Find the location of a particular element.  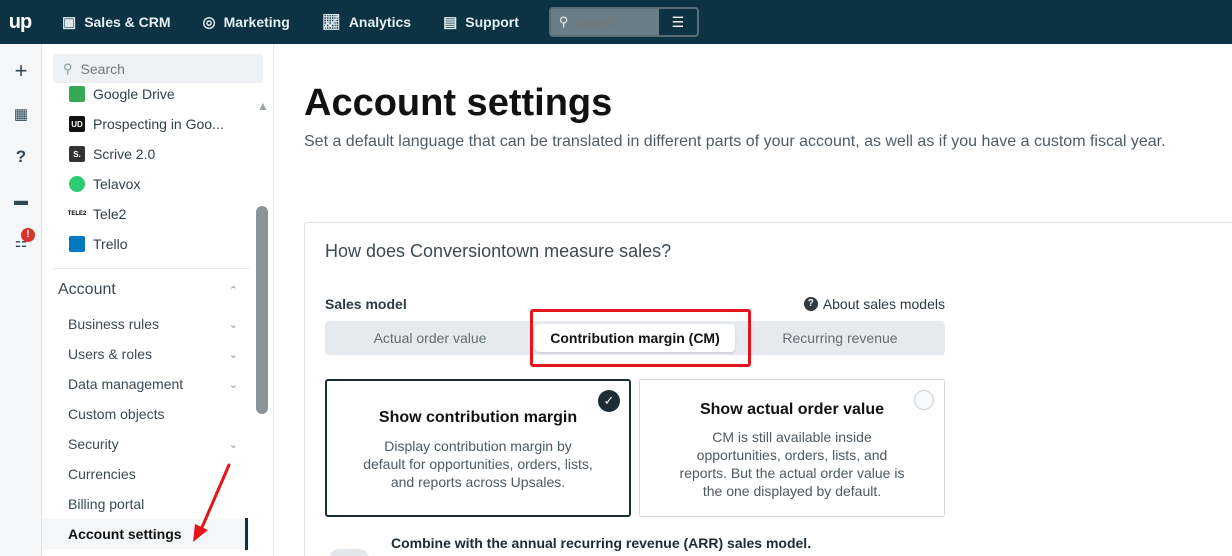

sidebar-item-label: Business rules is located at coordinates (114, 324).